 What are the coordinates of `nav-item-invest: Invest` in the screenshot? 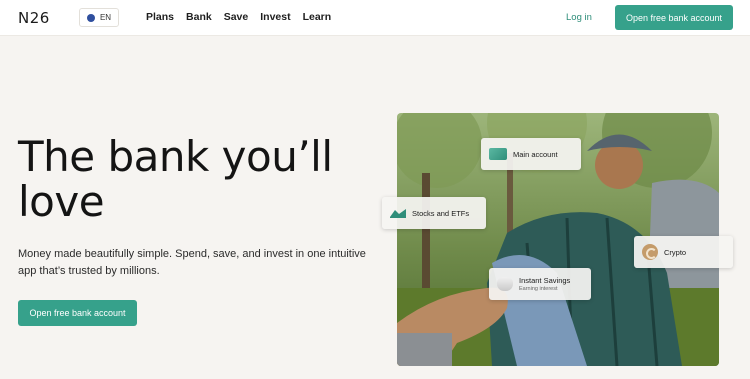 It's located at (275, 17).